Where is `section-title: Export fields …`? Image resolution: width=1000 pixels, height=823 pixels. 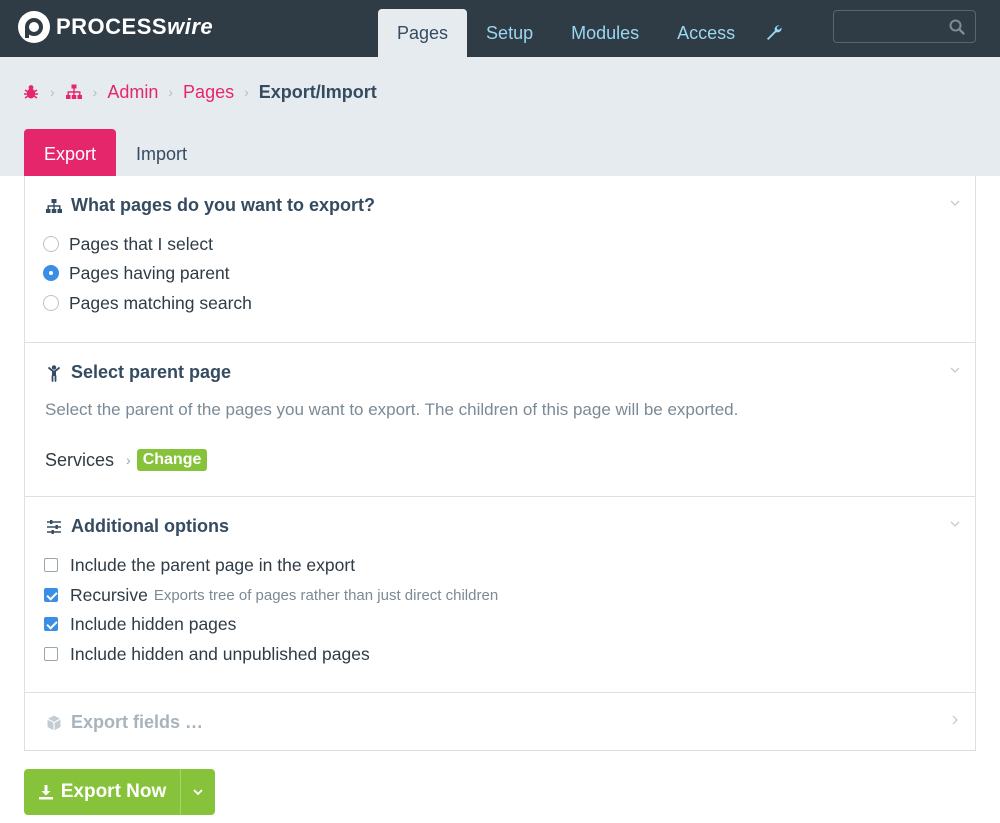
section-title: Export fields … is located at coordinates (124, 722).